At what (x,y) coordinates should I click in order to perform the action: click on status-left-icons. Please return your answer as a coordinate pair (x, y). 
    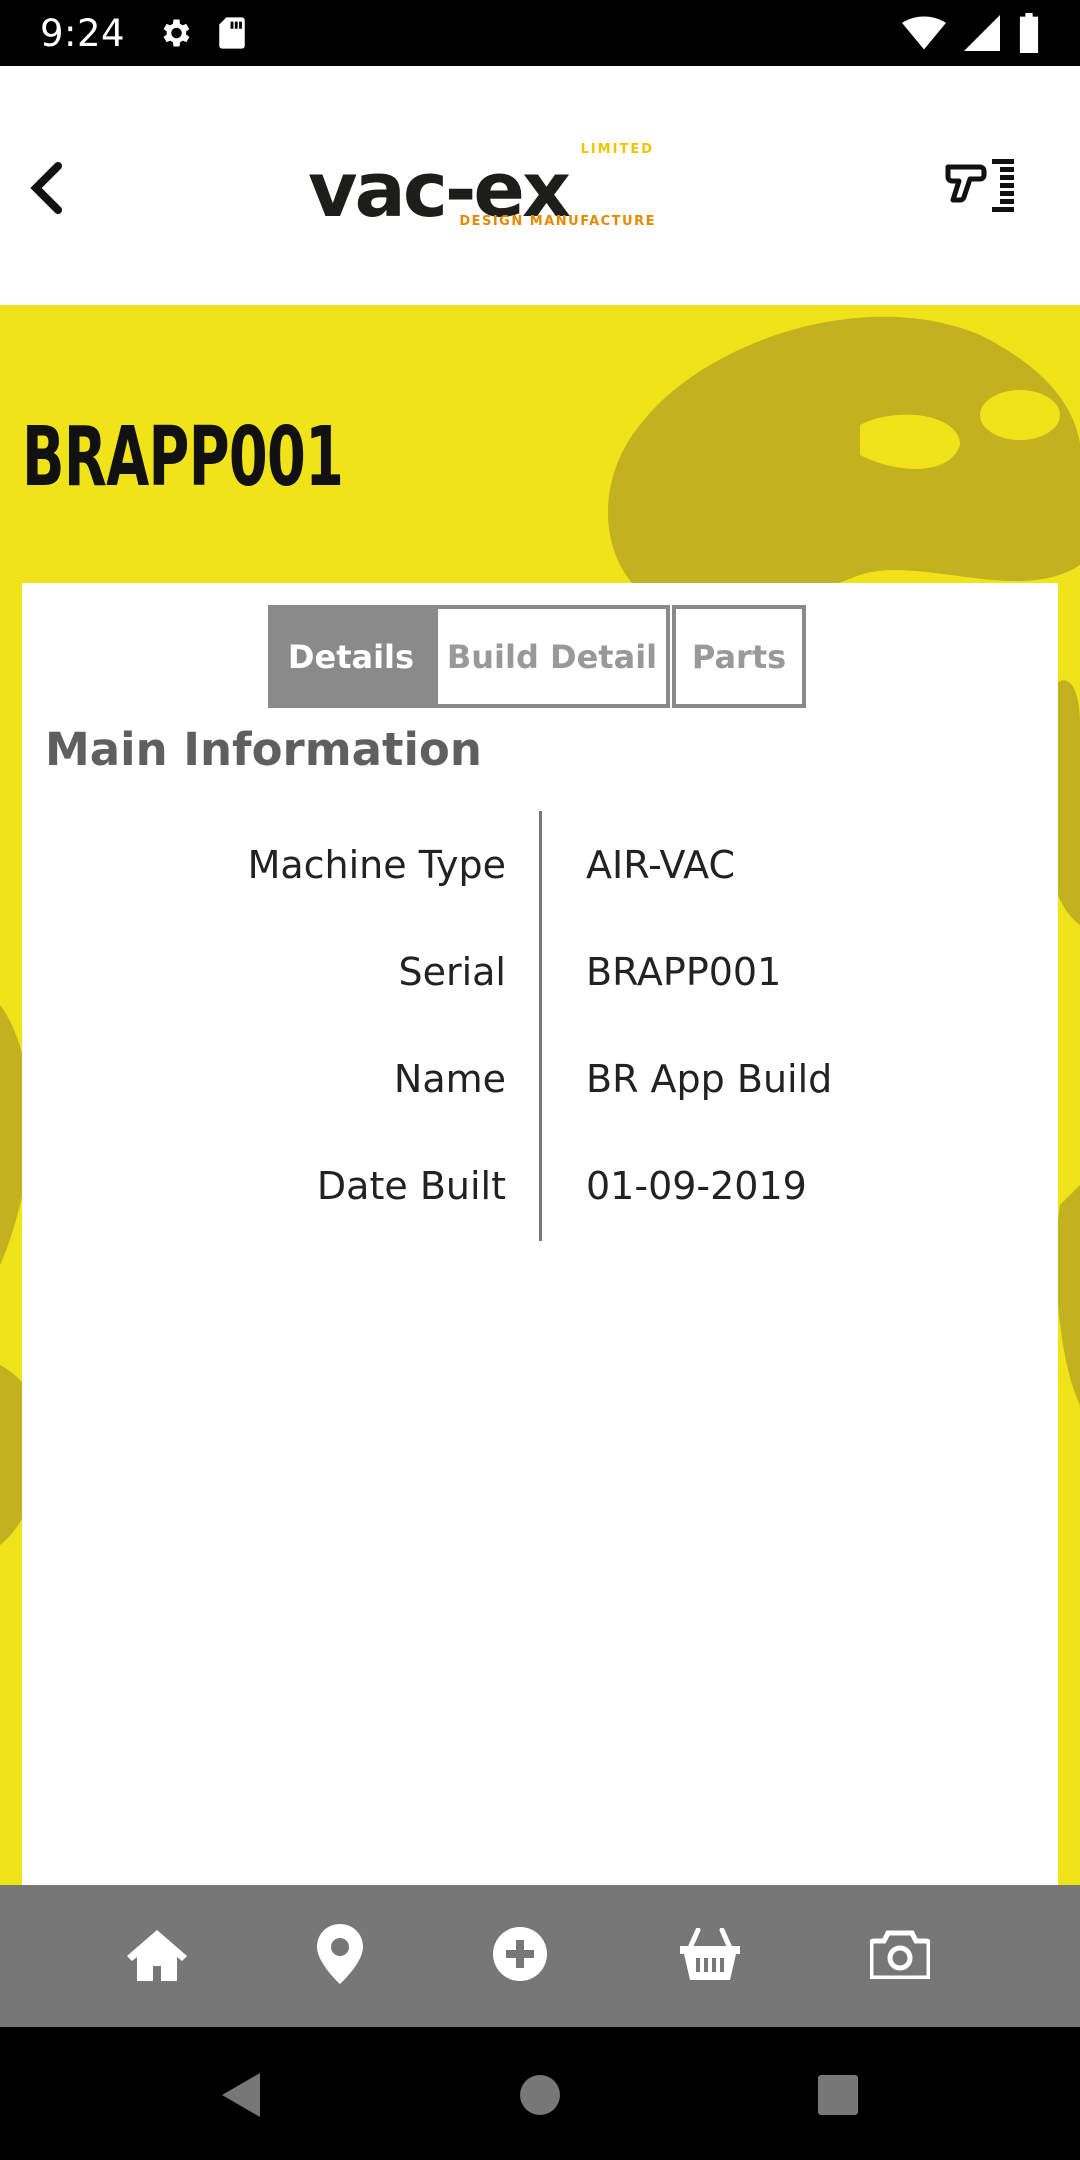
    Looking at the image, I should click on (202, 33).